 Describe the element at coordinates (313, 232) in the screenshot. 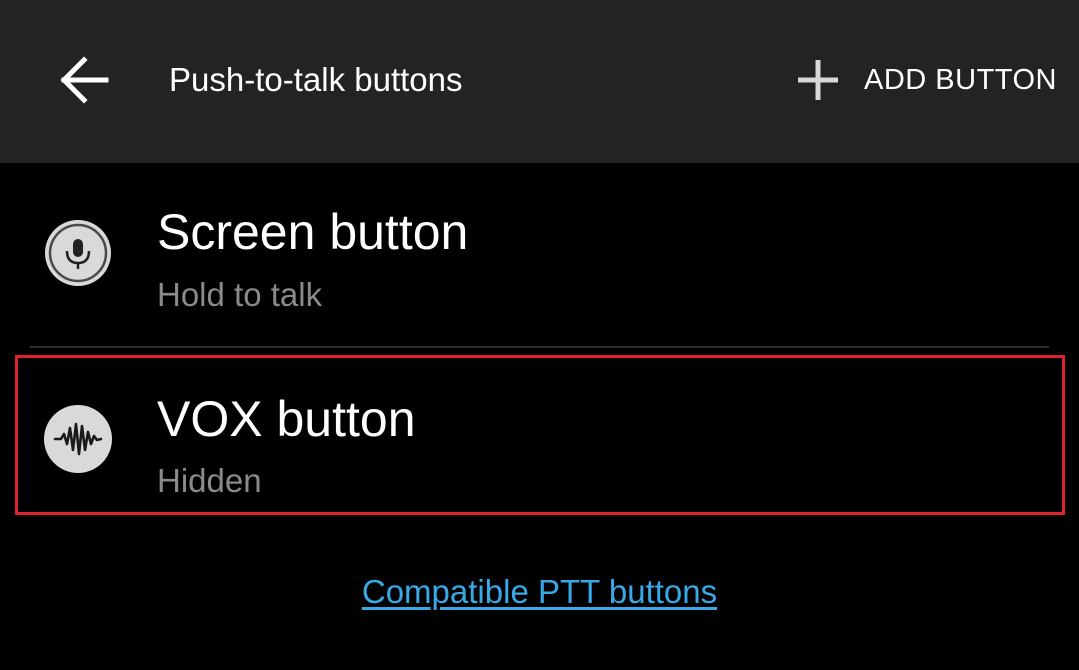

I see `item-title: Screen button` at that location.